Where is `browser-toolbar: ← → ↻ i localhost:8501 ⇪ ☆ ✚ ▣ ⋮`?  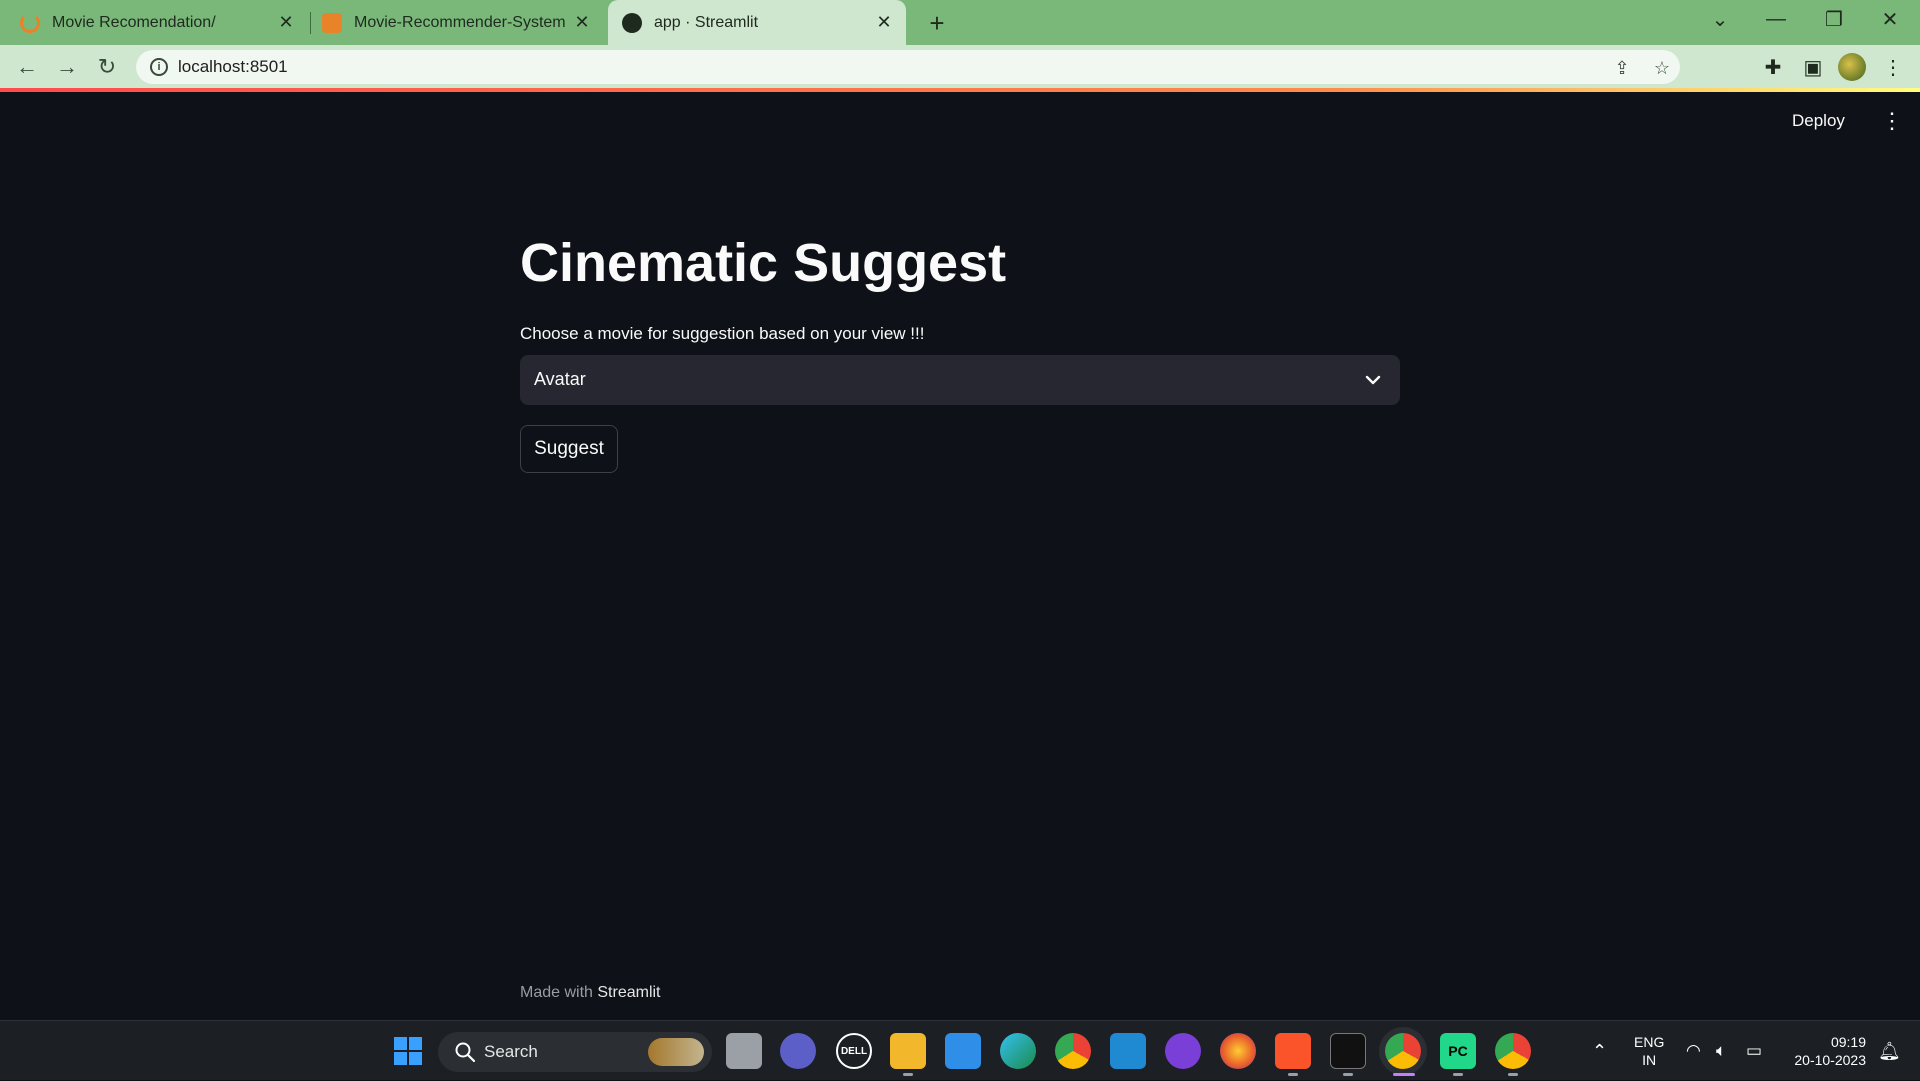 browser-toolbar: ← → ↻ i localhost:8501 ⇪ ☆ ✚ ▣ ⋮ is located at coordinates (960, 66).